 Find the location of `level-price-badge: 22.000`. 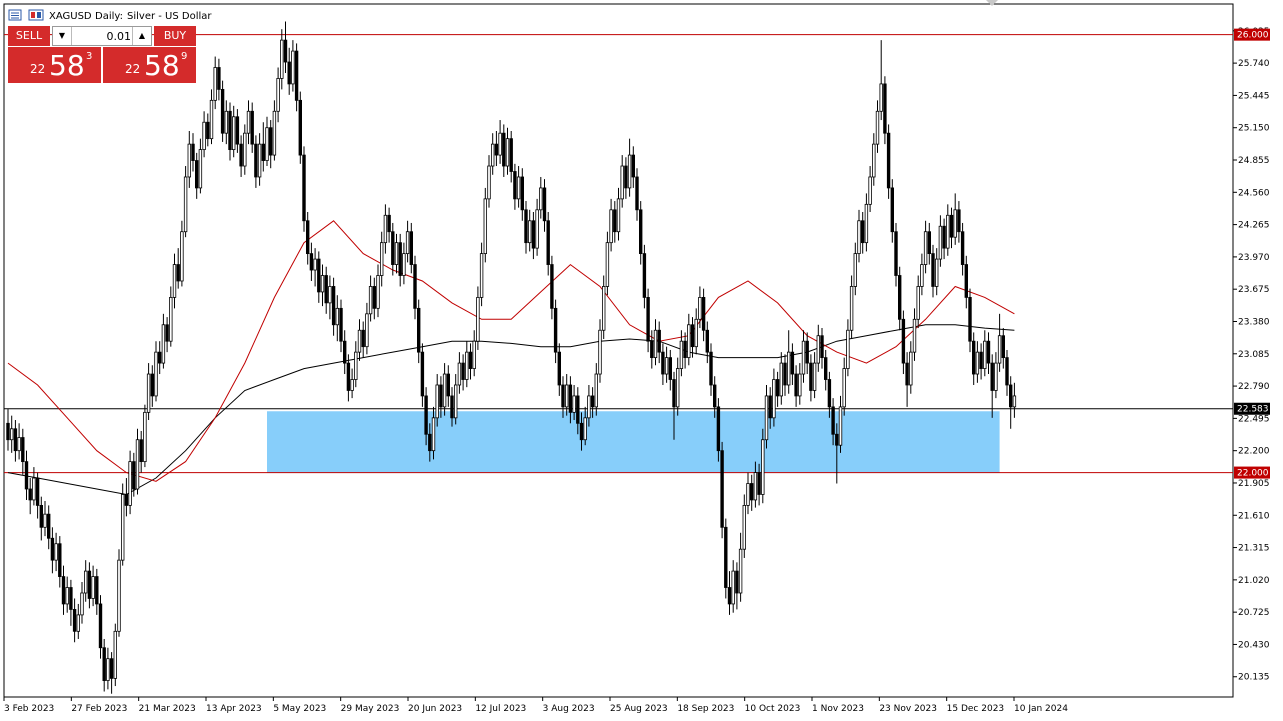

level-price-badge: 22.000 is located at coordinates (1252, 472).